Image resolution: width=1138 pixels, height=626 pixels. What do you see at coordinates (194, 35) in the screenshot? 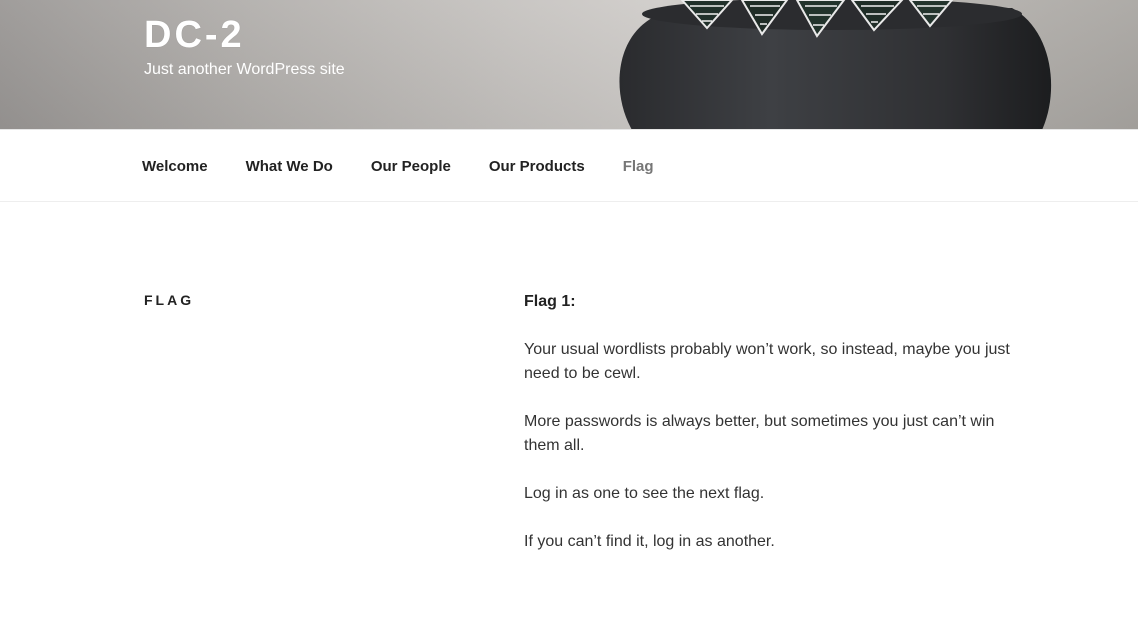
I see `site-title: DC-2` at bounding box center [194, 35].